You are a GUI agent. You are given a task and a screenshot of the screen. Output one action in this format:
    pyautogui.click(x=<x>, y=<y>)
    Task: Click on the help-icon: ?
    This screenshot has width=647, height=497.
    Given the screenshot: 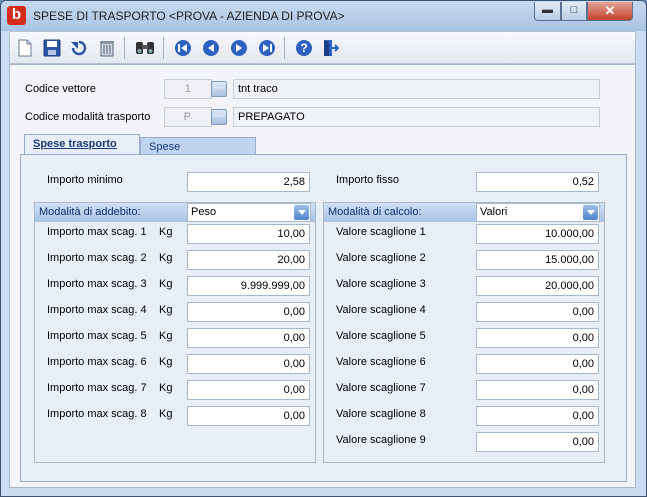 What is the action you would take?
    pyautogui.click(x=304, y=48)
    